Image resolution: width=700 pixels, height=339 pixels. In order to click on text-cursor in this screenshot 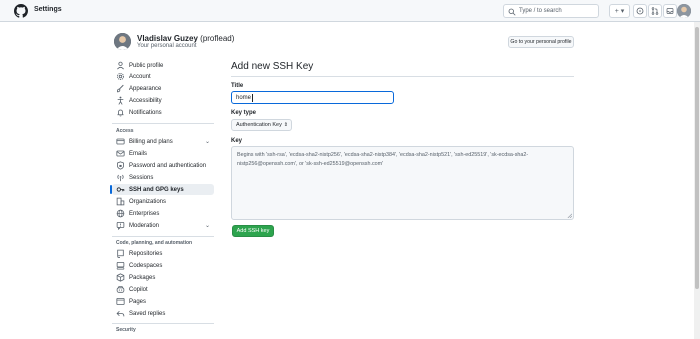, I will do `click(252, 97)`.